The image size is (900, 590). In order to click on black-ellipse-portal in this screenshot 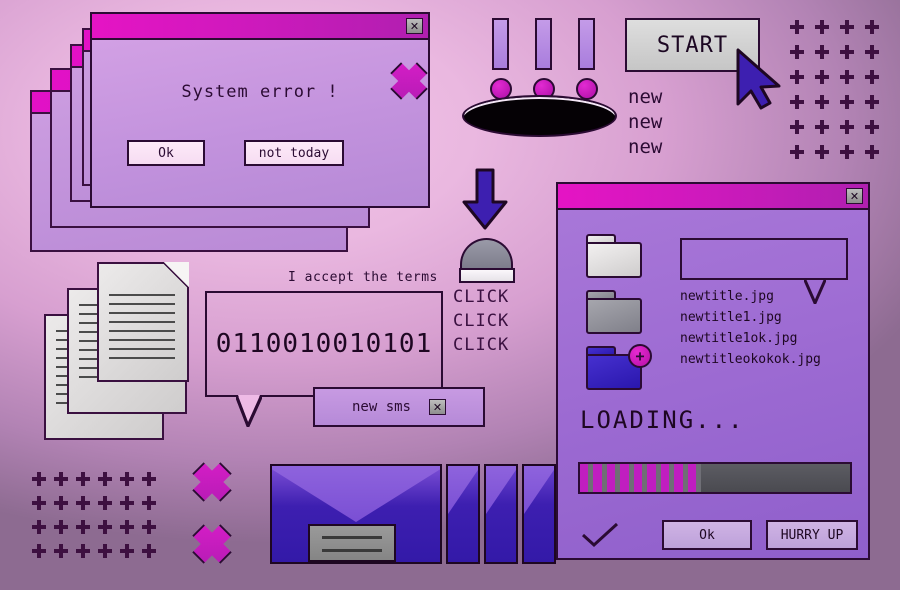, I will do `click(539, 116)`.